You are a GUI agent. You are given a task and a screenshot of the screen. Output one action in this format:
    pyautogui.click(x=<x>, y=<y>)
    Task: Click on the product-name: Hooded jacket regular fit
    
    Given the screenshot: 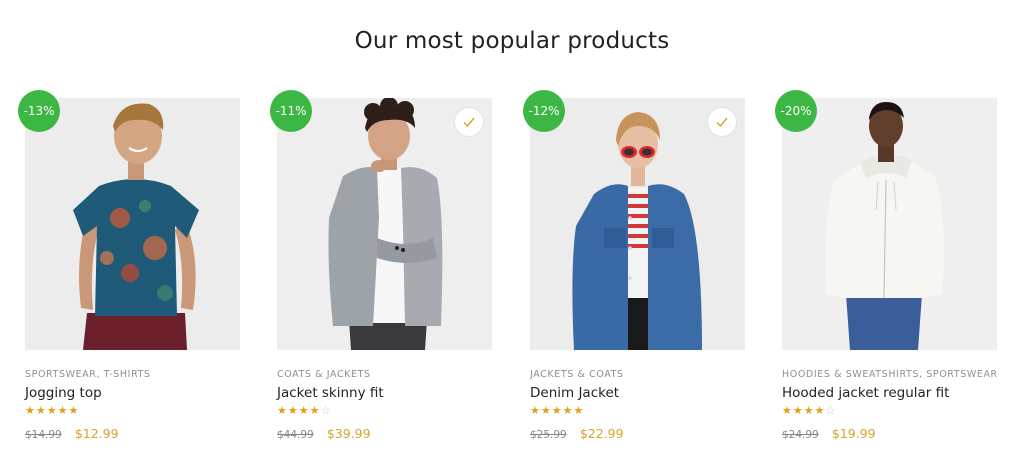 What is the action you would take?
    pyautogui.click(x=897, y=393)
    